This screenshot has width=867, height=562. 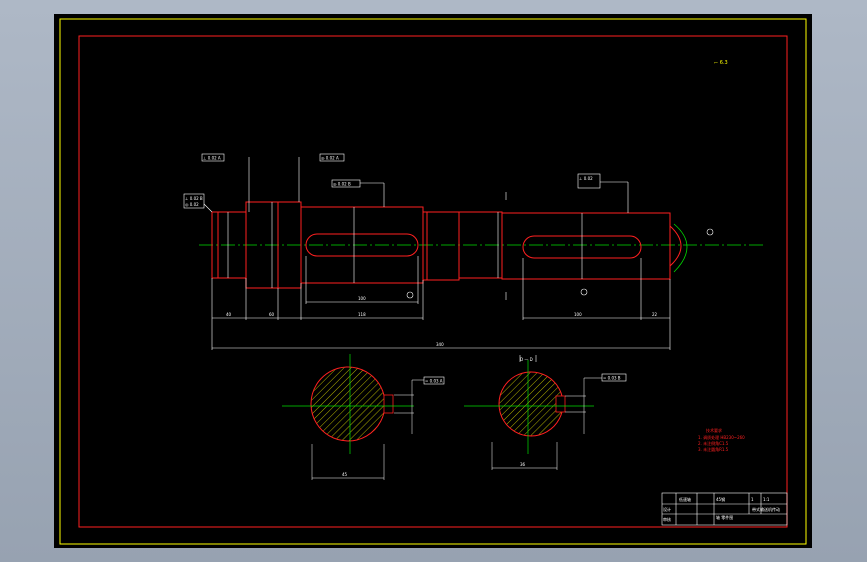 I want to click on section-left-dim: 45, so click(x=345, y=474).